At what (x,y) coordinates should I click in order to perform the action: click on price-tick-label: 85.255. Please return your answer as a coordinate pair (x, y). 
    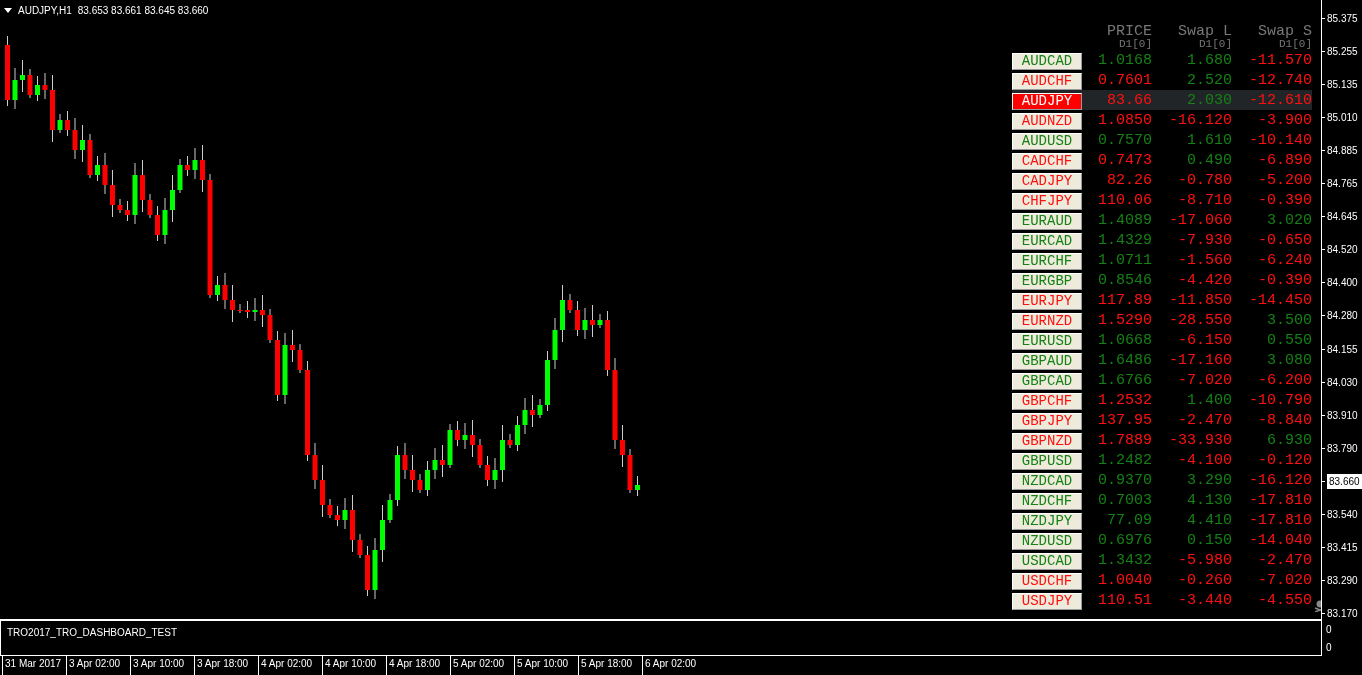
    Looking at the image, I should click on (1342, 51).